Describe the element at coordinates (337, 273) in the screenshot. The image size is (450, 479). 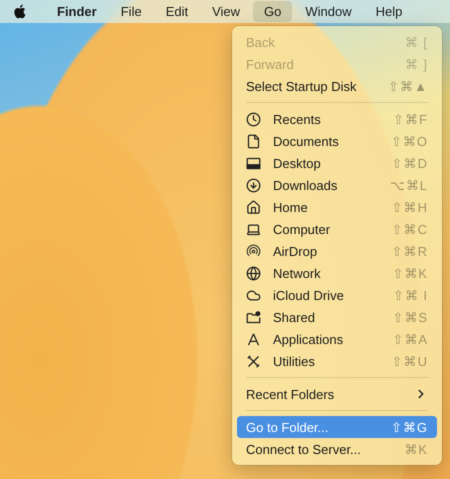
I see `menu-item: Network ⇧⌘K` at that location.